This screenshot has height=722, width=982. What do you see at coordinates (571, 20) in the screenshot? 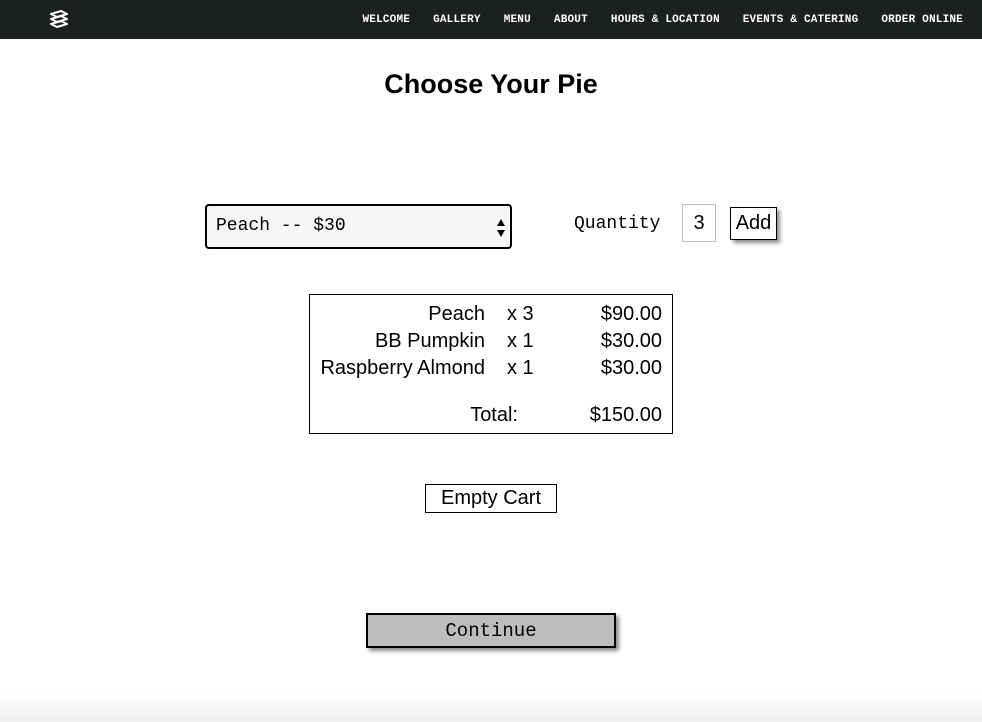
I see `nav-link-about: ABOUT` at bounding box center [571, 20].